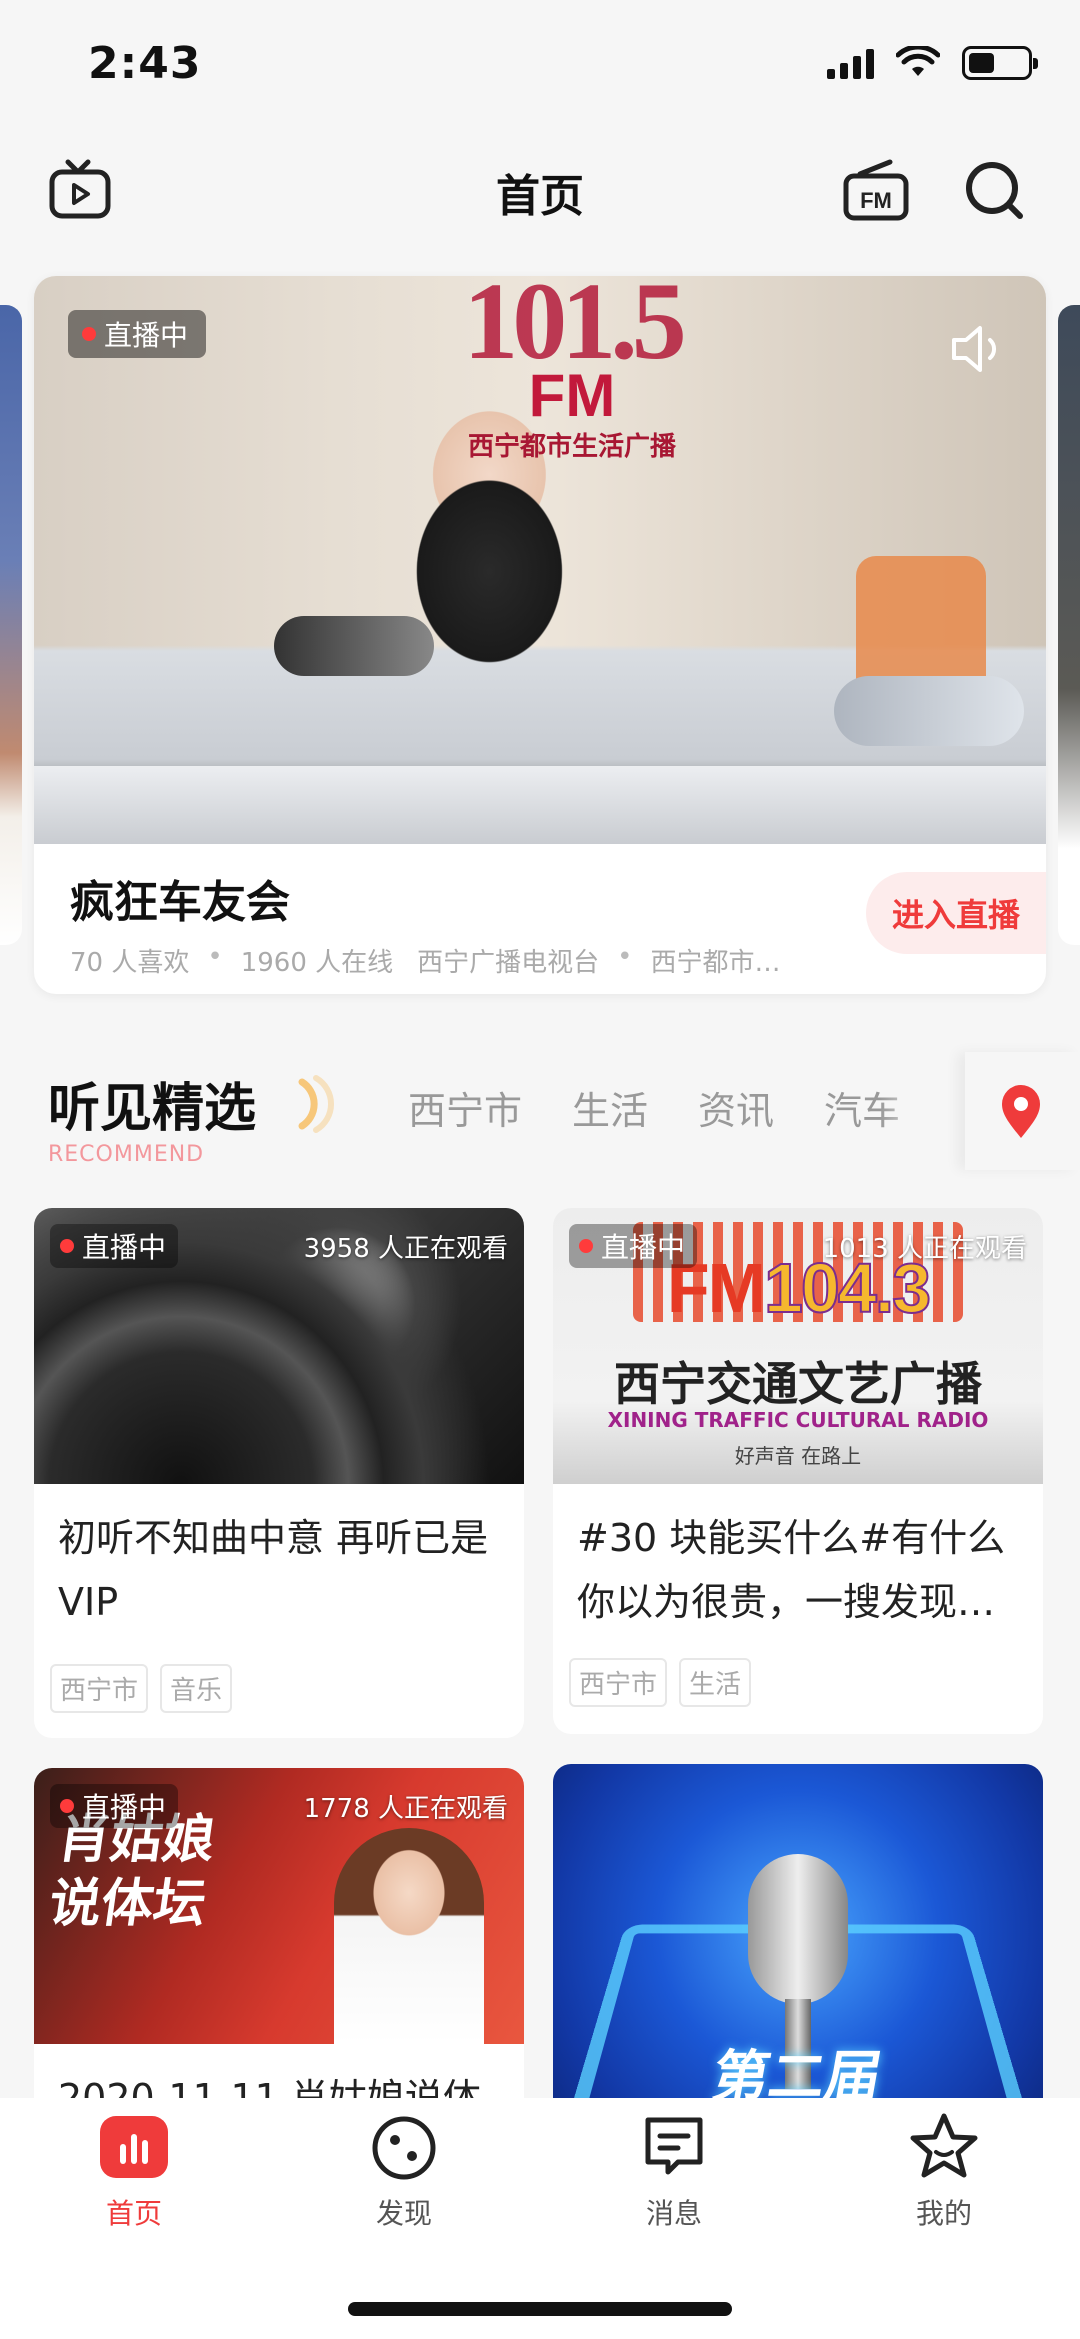 This screenshot has height=2339, width=1080. What do you see at coordinates (317, 963) in the screenshot?
I see `online-count: 1960 人在线` at bounding box center [317, 963].